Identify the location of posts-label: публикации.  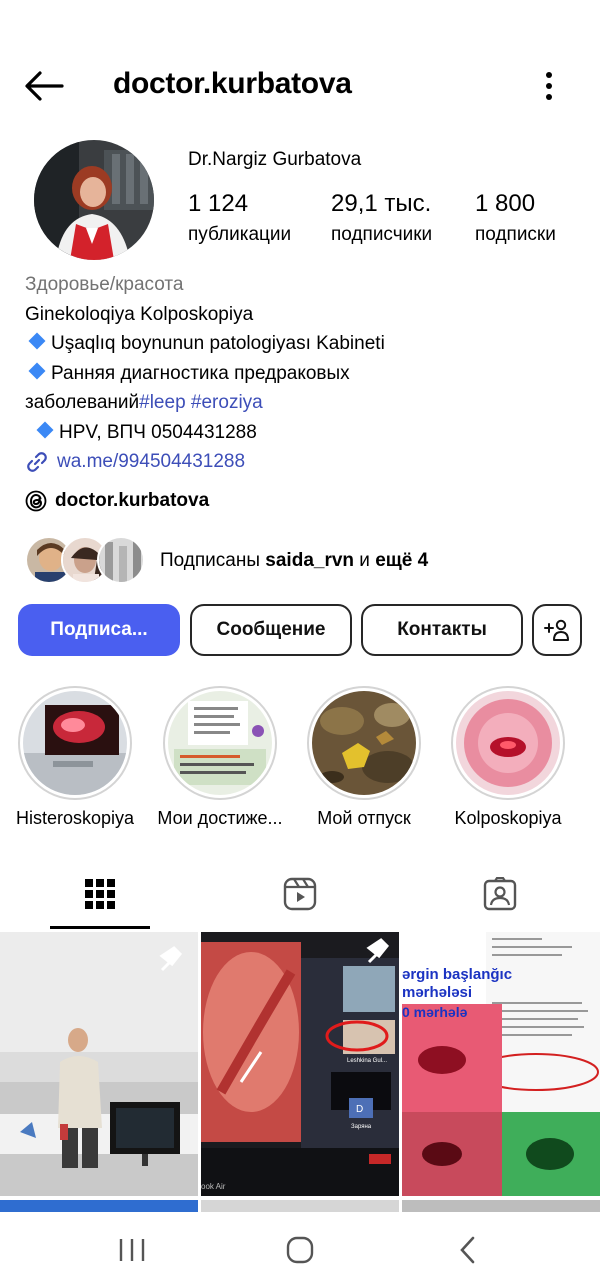
(240, 234).